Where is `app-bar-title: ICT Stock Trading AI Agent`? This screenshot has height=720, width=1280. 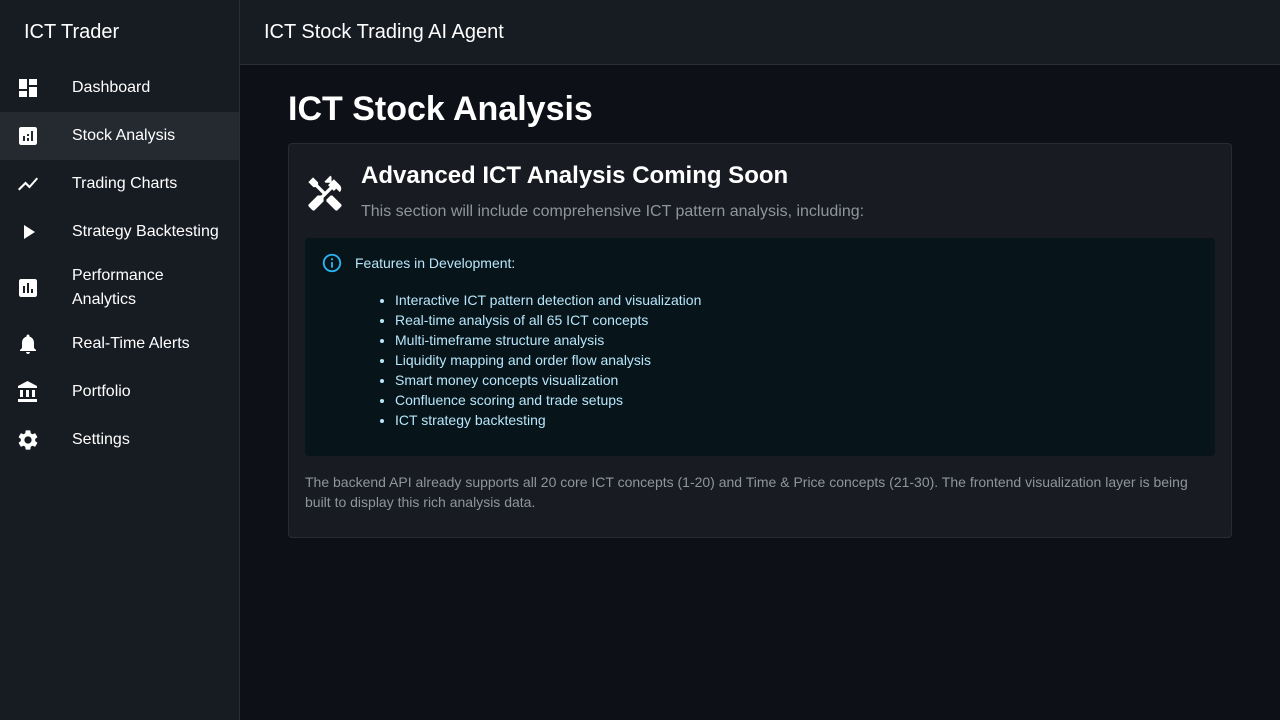 app-bar-title: ICT Stock Trading AI Agent is located at coordinates (384, 31).